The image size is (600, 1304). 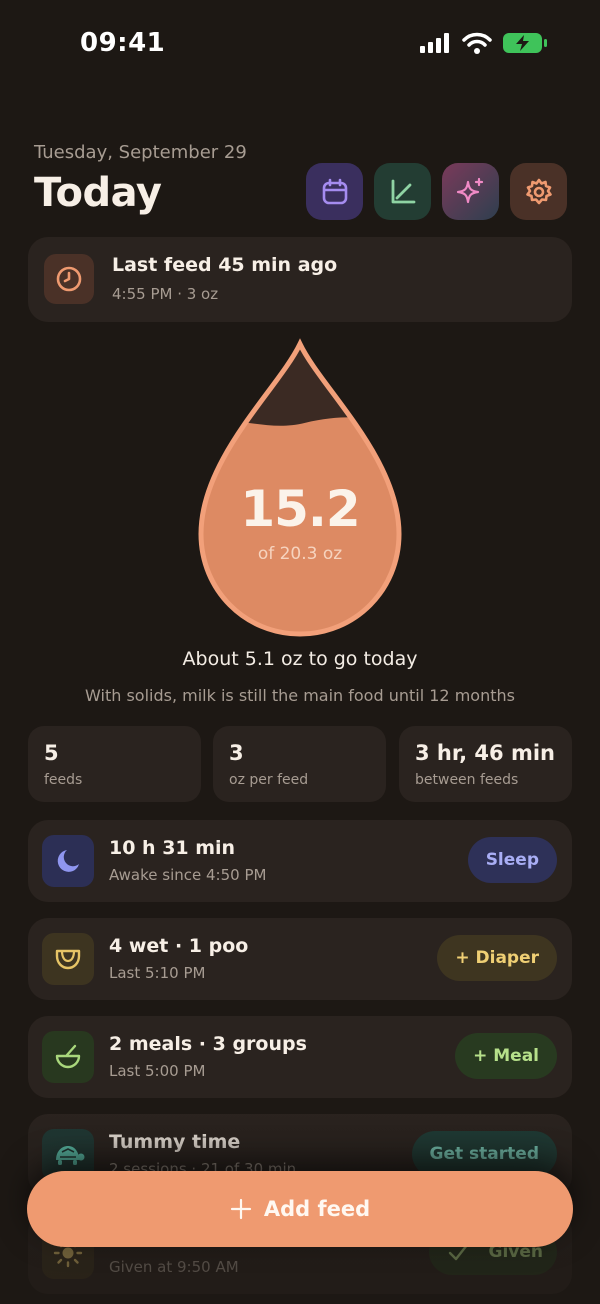 I want to click on sleep-subtitle: Awake since 4:50 PM, so click(x=188, y=875).